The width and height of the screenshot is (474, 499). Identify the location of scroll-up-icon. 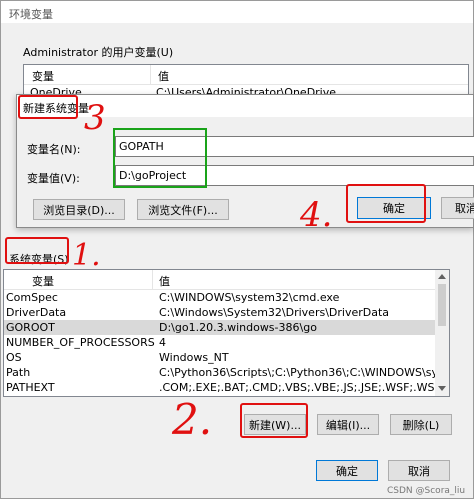
(442, 276).